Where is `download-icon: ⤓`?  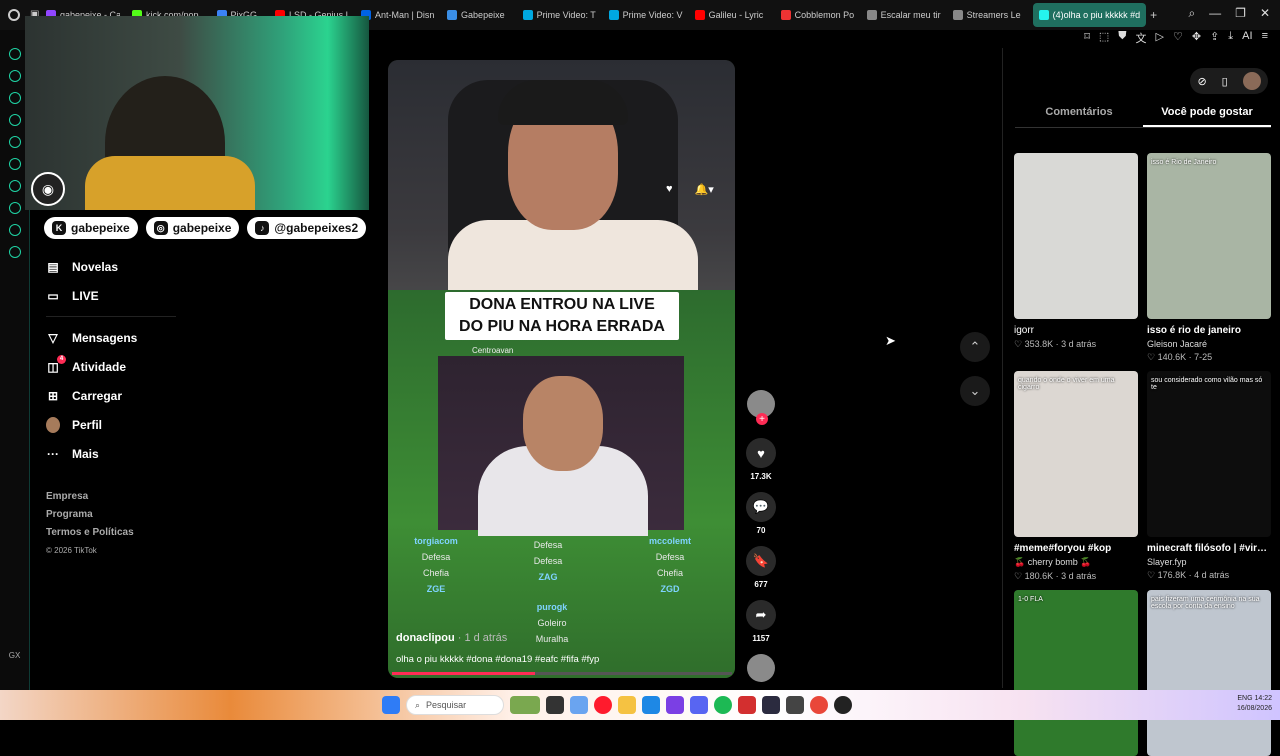
download-icon: ⤓ is located at coordinates (1230, 38).